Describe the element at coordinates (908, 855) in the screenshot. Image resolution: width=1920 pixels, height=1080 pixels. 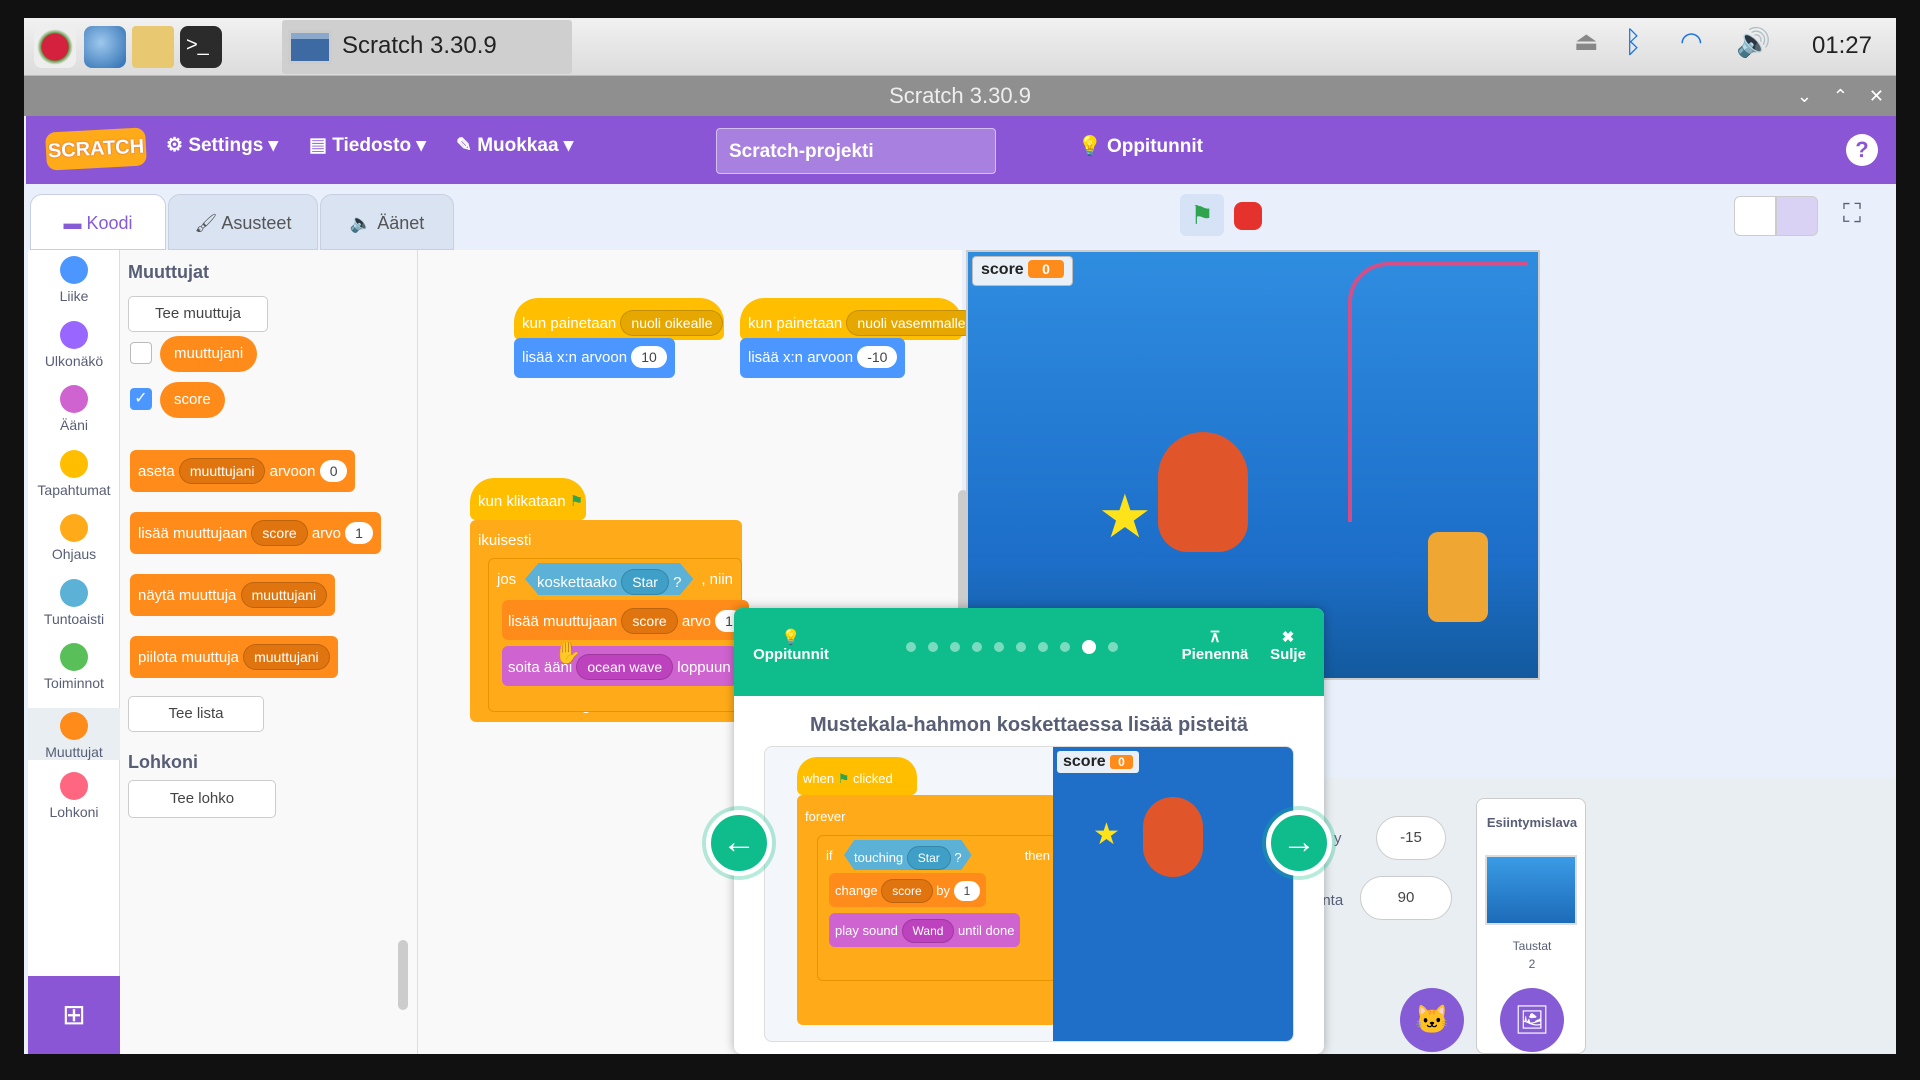
I see `tut-touching-block: touching Star ?` at that location.